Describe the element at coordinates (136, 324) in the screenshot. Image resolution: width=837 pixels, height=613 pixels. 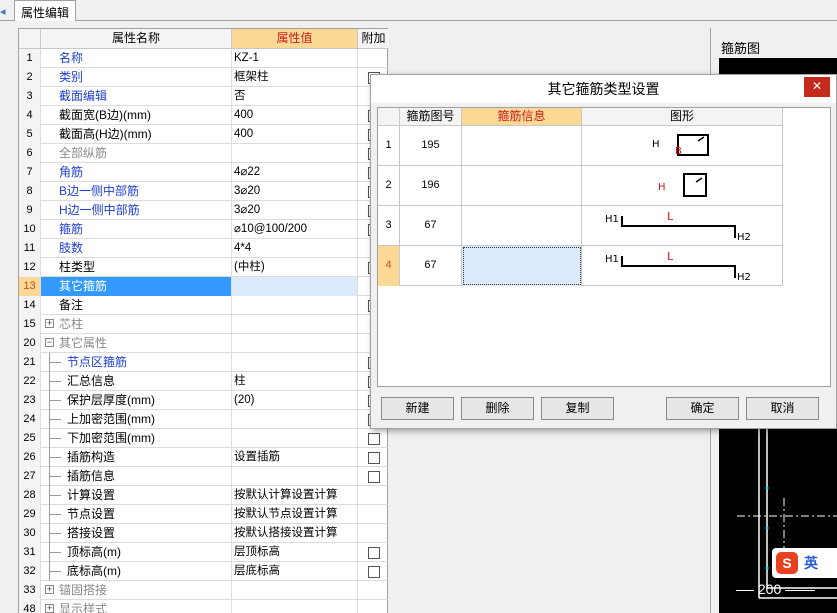
I see `property-name: + 芯柱` at that location.